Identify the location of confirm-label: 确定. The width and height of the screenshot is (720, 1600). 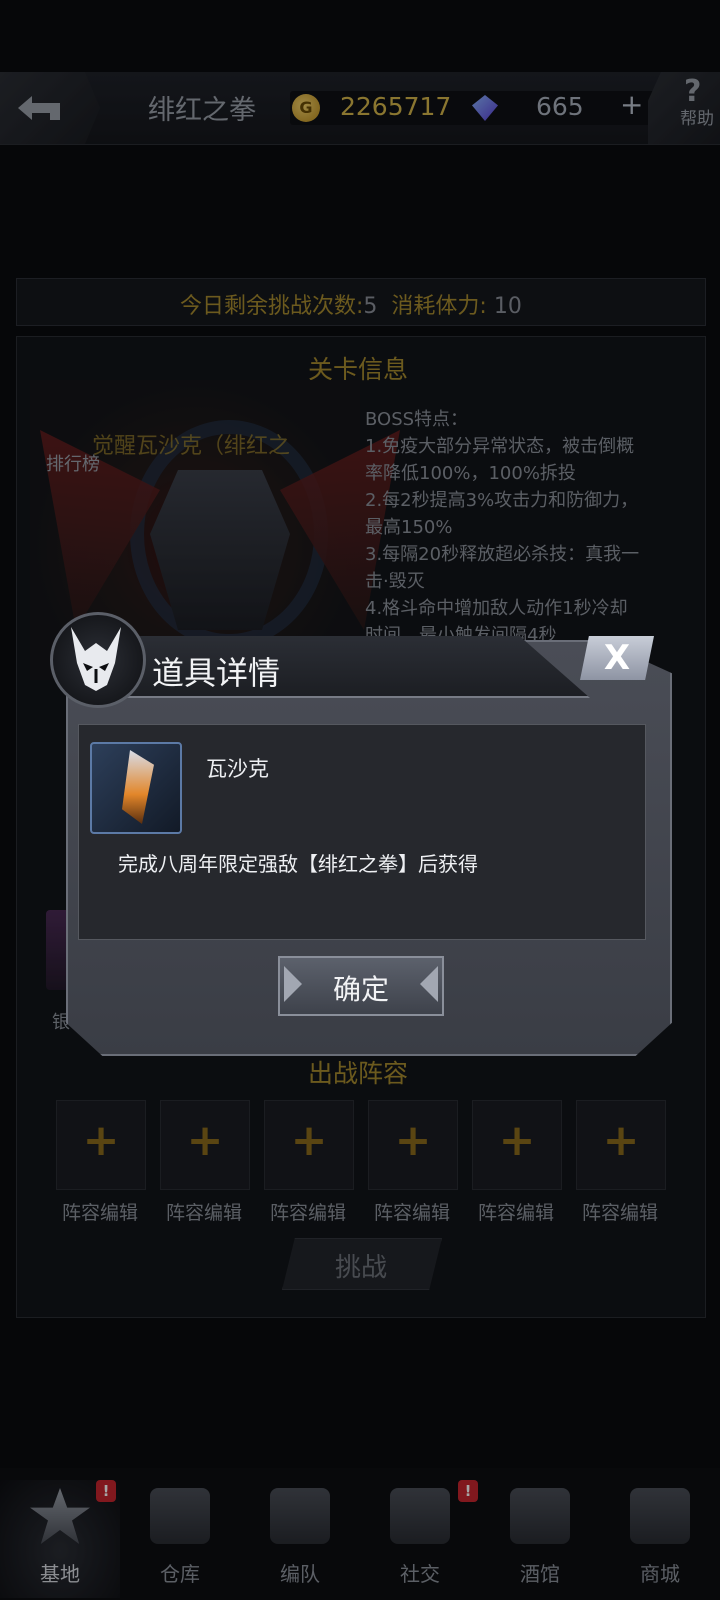
(360, 989).